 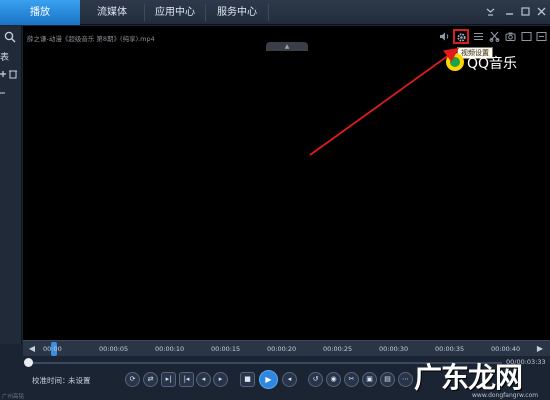 I want to click on watermark-url: www.dongfangrw.com, so click(x=505, y=395).